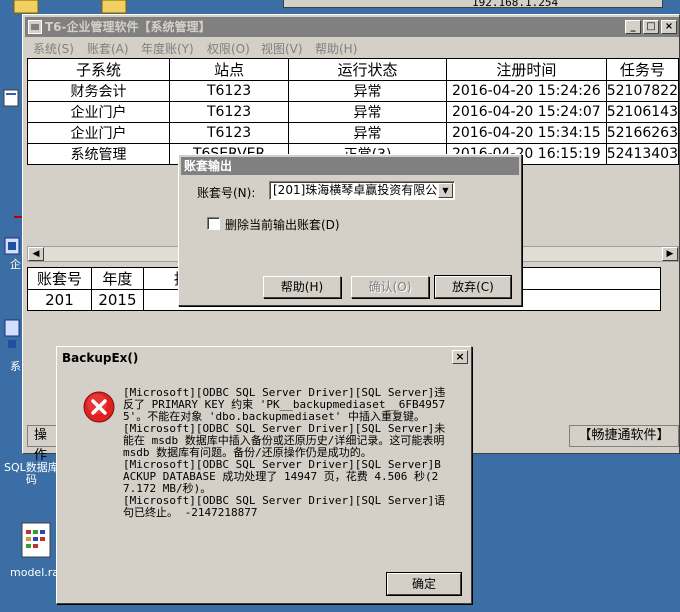 This screenshot has height=612, width=680. I want to click on desktop-icon-label: 企, so click(15, 264).